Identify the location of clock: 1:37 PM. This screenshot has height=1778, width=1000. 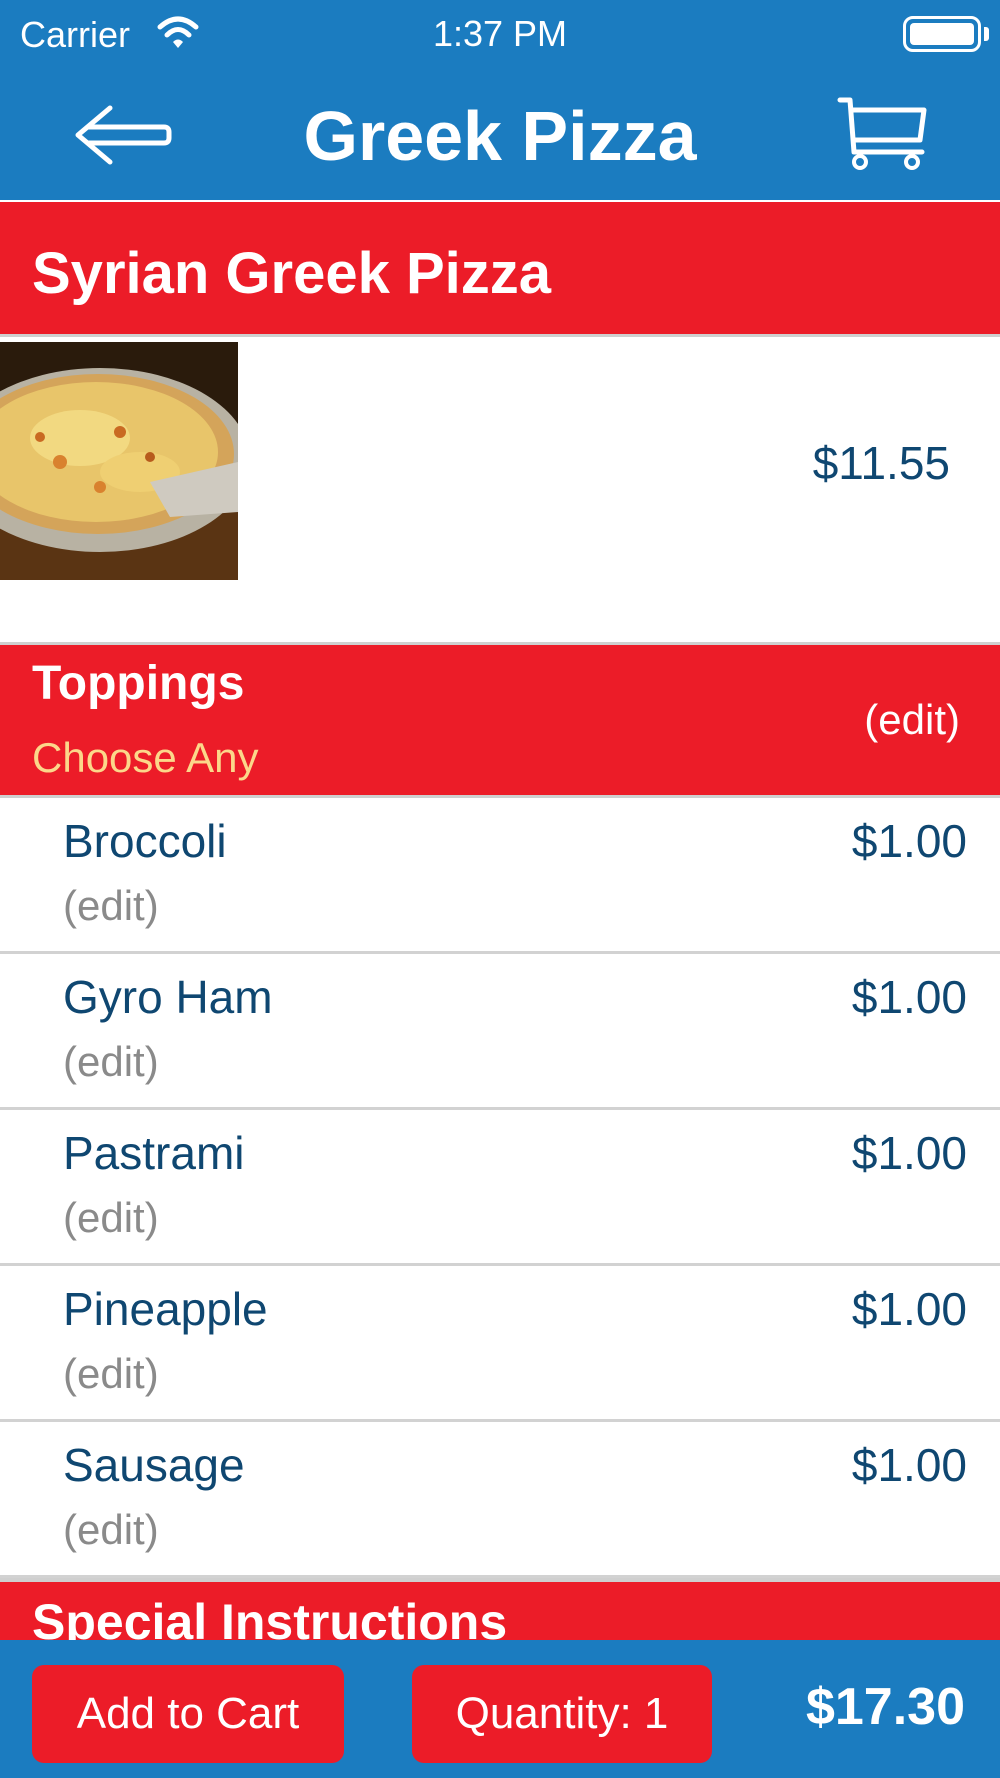
(500, 33).